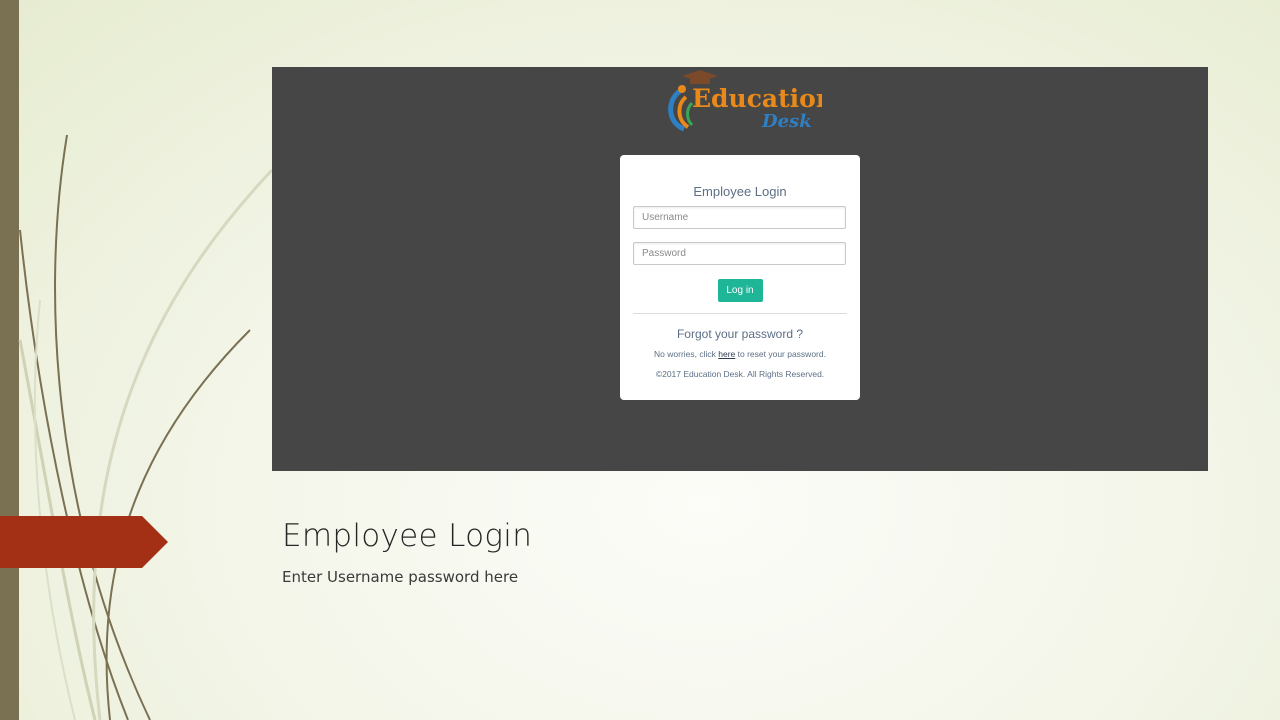  I want to click on login-button-wrap: Log in, so click(740, 290).